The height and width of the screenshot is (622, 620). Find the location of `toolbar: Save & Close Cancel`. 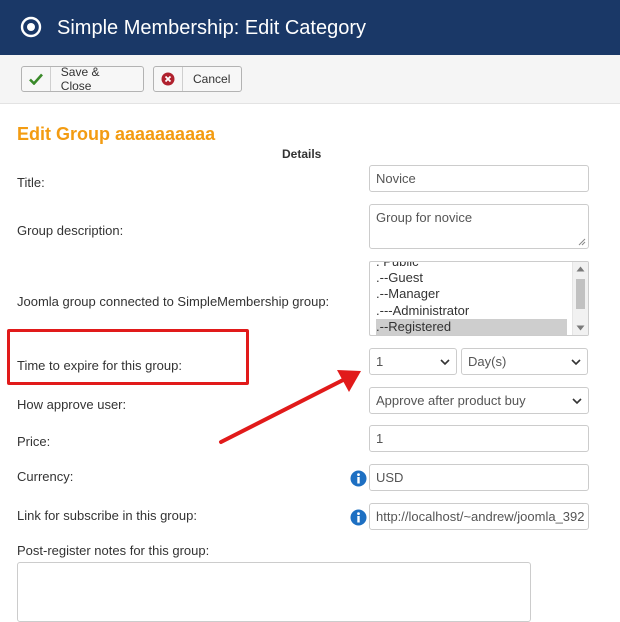

toolbar: Save & Close Cancel is located at coordinates (310, 79).